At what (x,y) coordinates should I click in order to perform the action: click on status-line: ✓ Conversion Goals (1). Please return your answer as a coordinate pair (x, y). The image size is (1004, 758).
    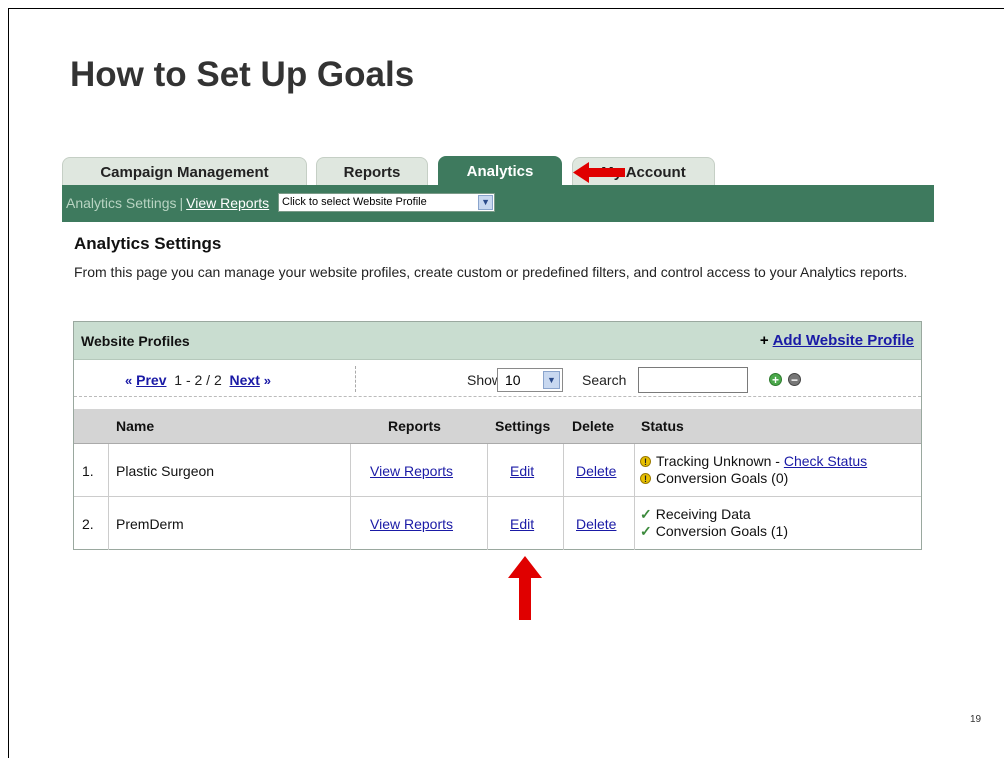
    Looking at the image, I should click on (714, 531).